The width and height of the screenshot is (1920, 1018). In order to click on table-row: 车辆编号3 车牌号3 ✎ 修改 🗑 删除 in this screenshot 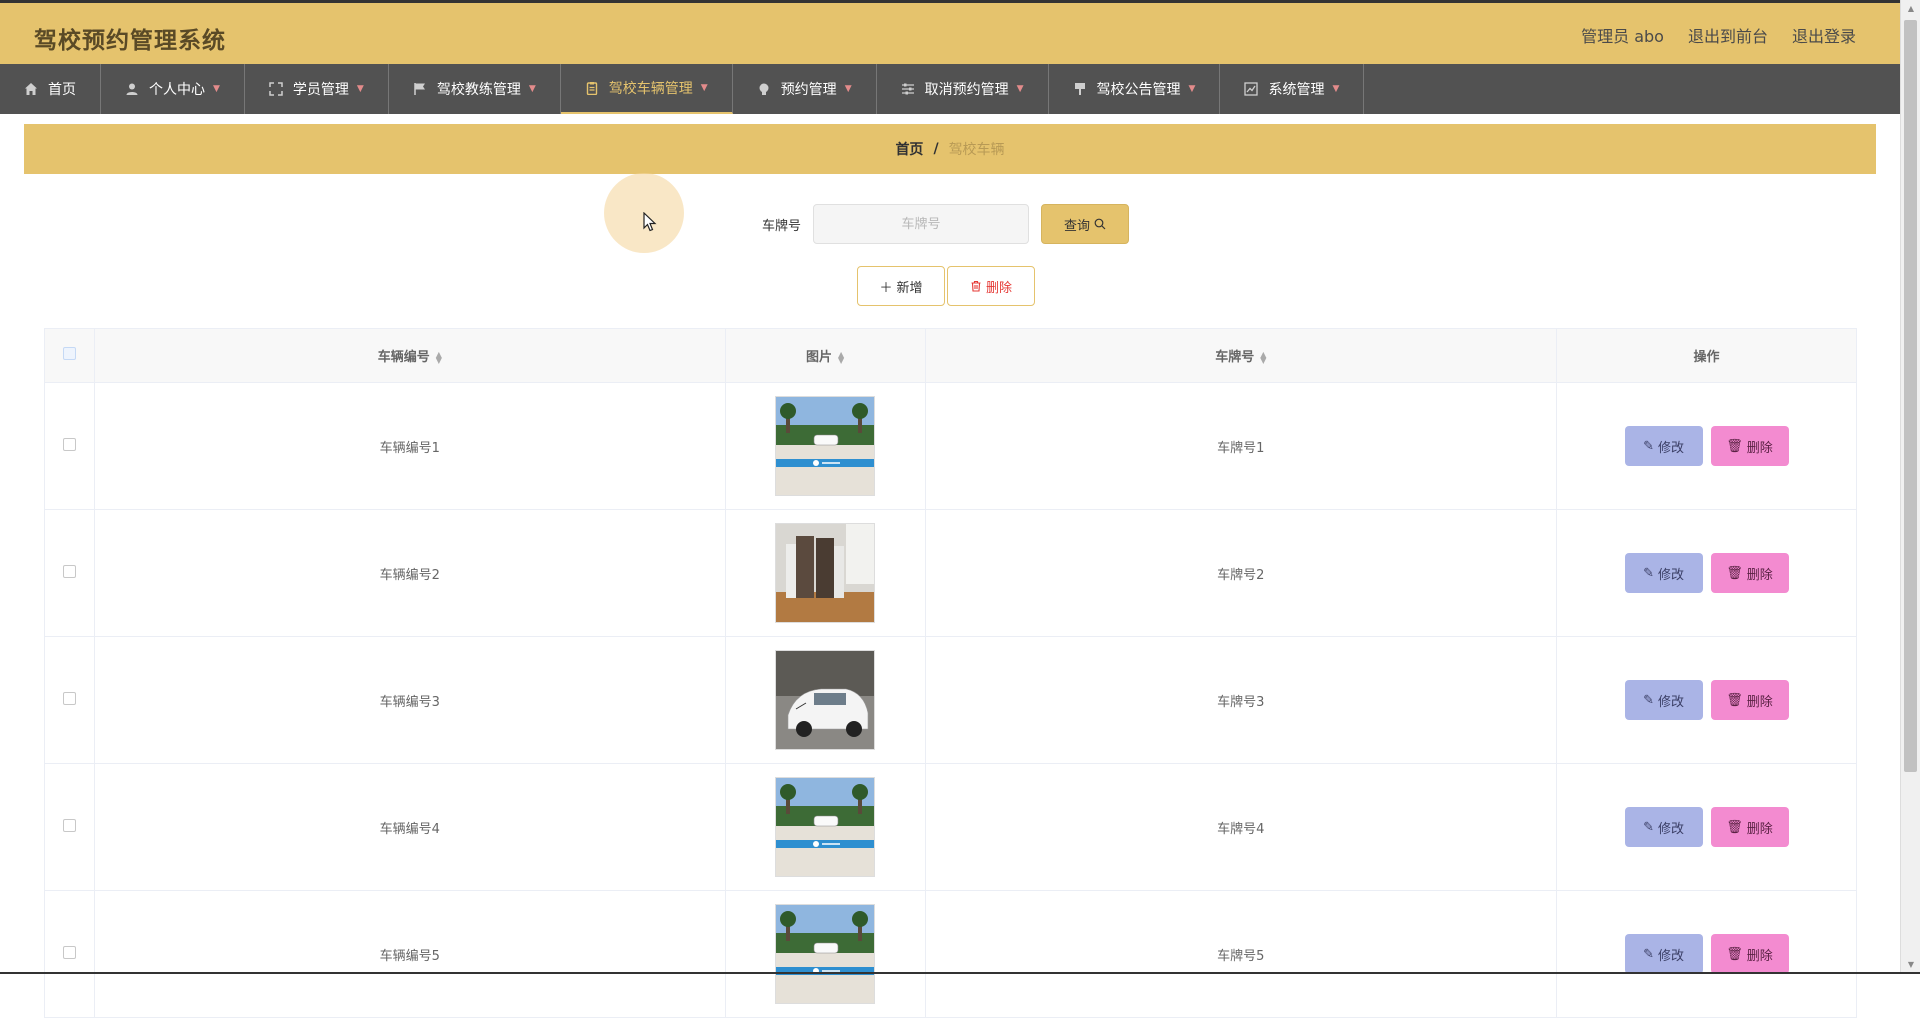, I will do `click(950, 700)`.